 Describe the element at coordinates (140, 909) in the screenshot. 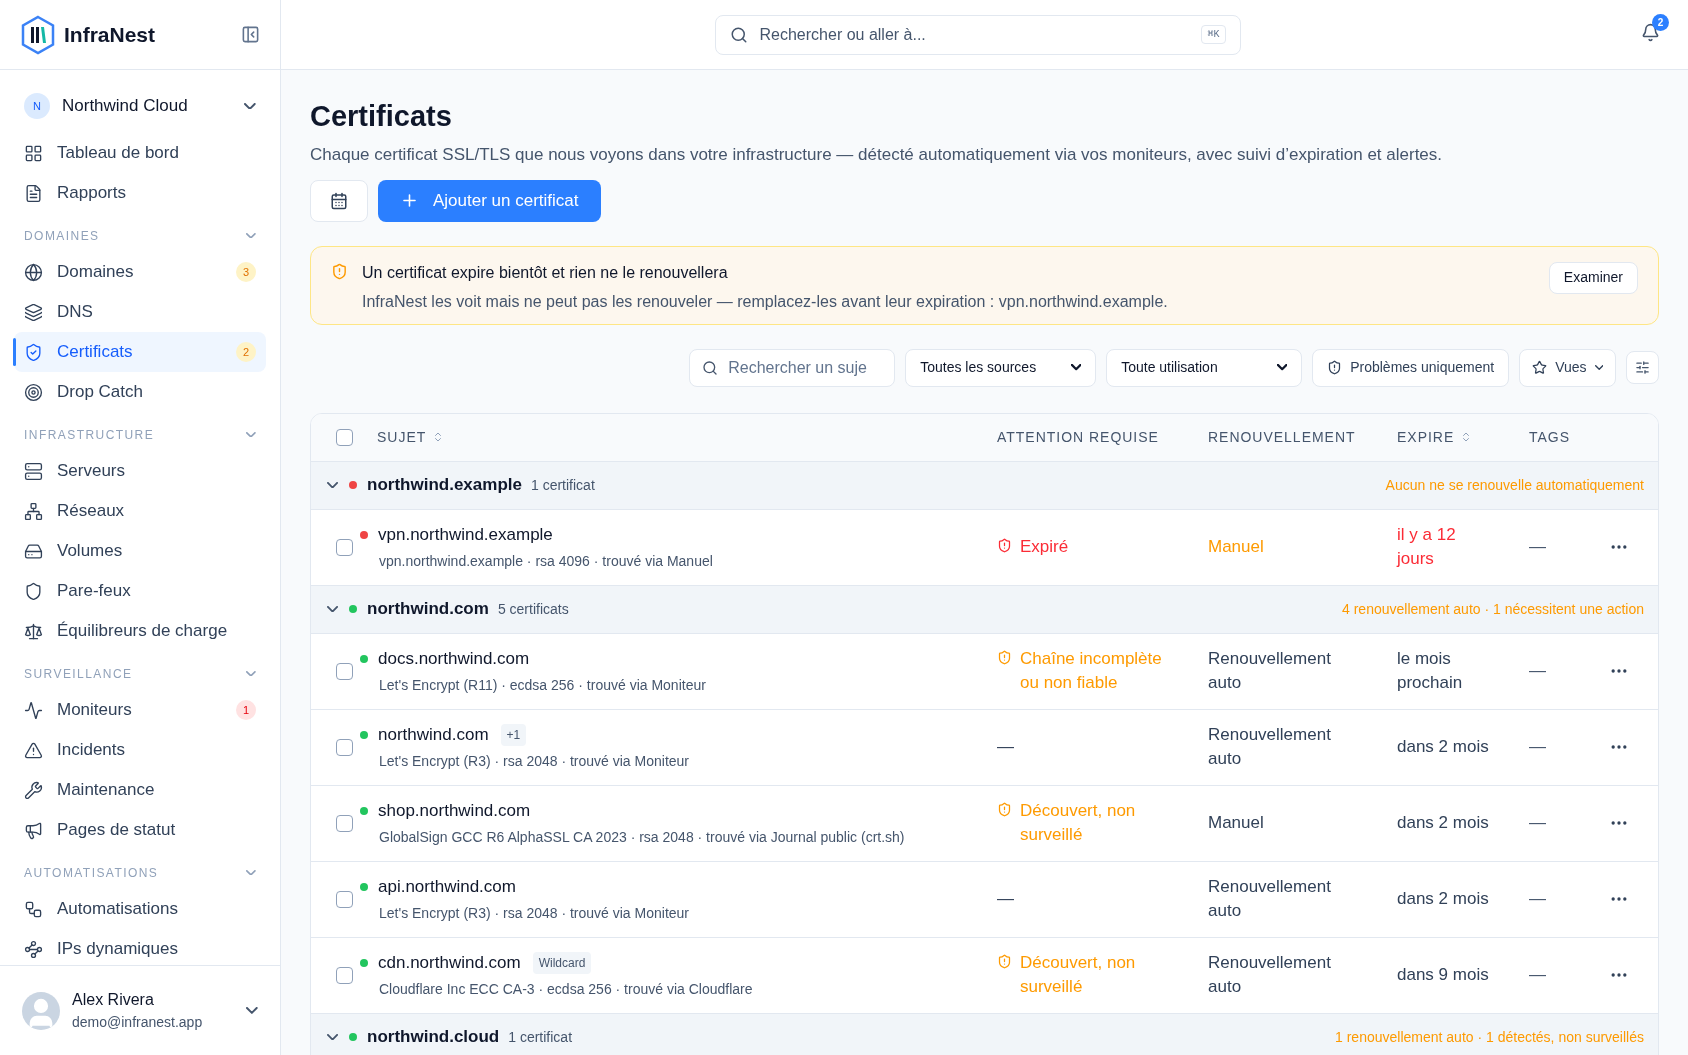

I see `sidebar-item: Automatisations` at that location.